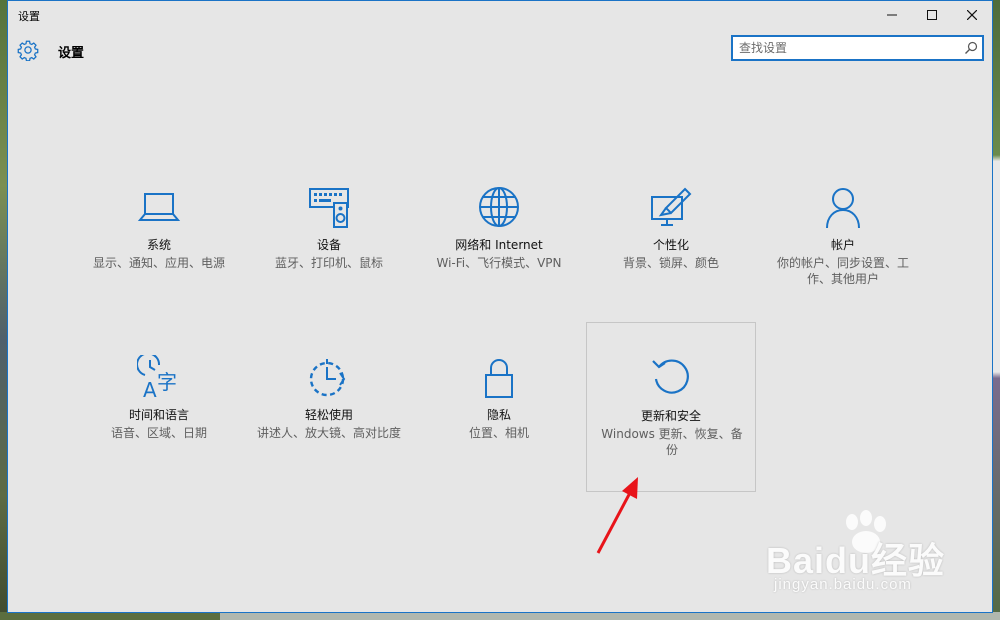  I want to click on tile-network: 网络和 Internet Wi-Fi、飞行模式、VPN, so click(499, 260).